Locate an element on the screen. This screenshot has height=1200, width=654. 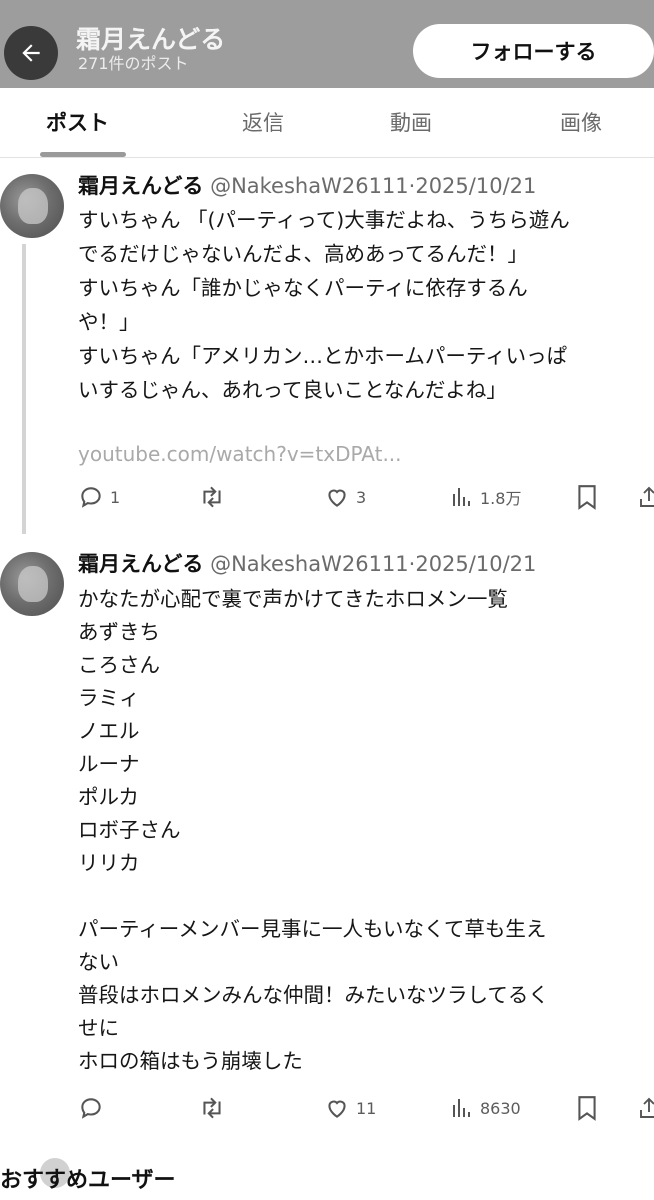
post-line: パーティーメンバー見事に一人もいなくて草も生え is located at coordinates (312, 929).